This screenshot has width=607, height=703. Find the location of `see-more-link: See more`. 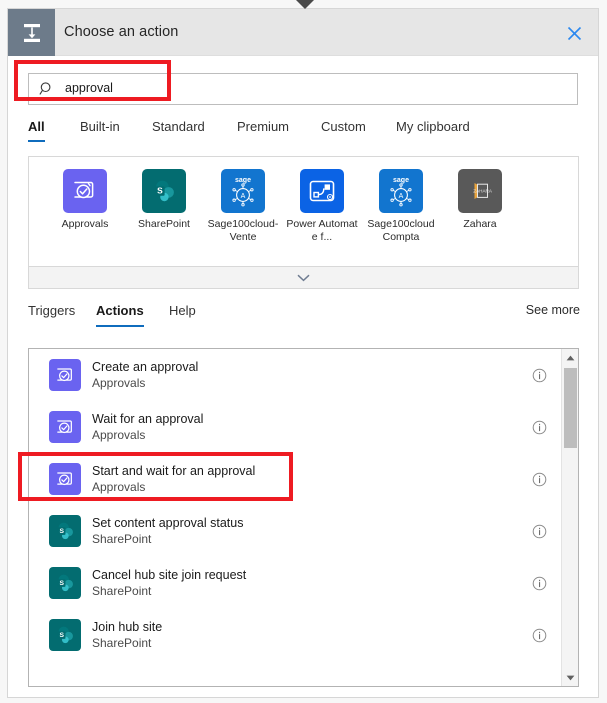

see-more-link: See more is located at coordinates (553, 310).